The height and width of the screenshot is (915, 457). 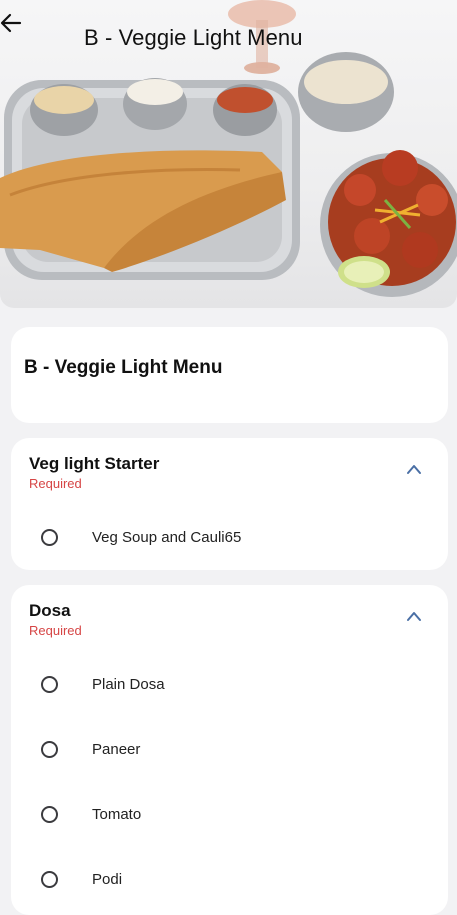 I want to click on group-header: Veg light Starter Required, so click(x=94, y=472).